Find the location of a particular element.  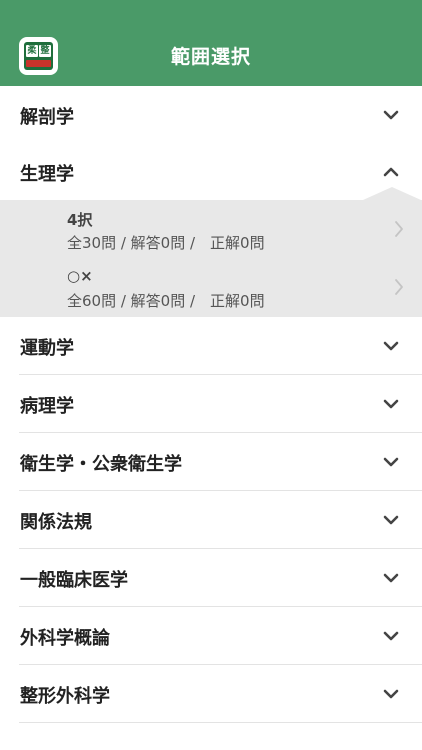

subject-label: 衛生学・公衆衛生学 is located at coordinates (101, 464).